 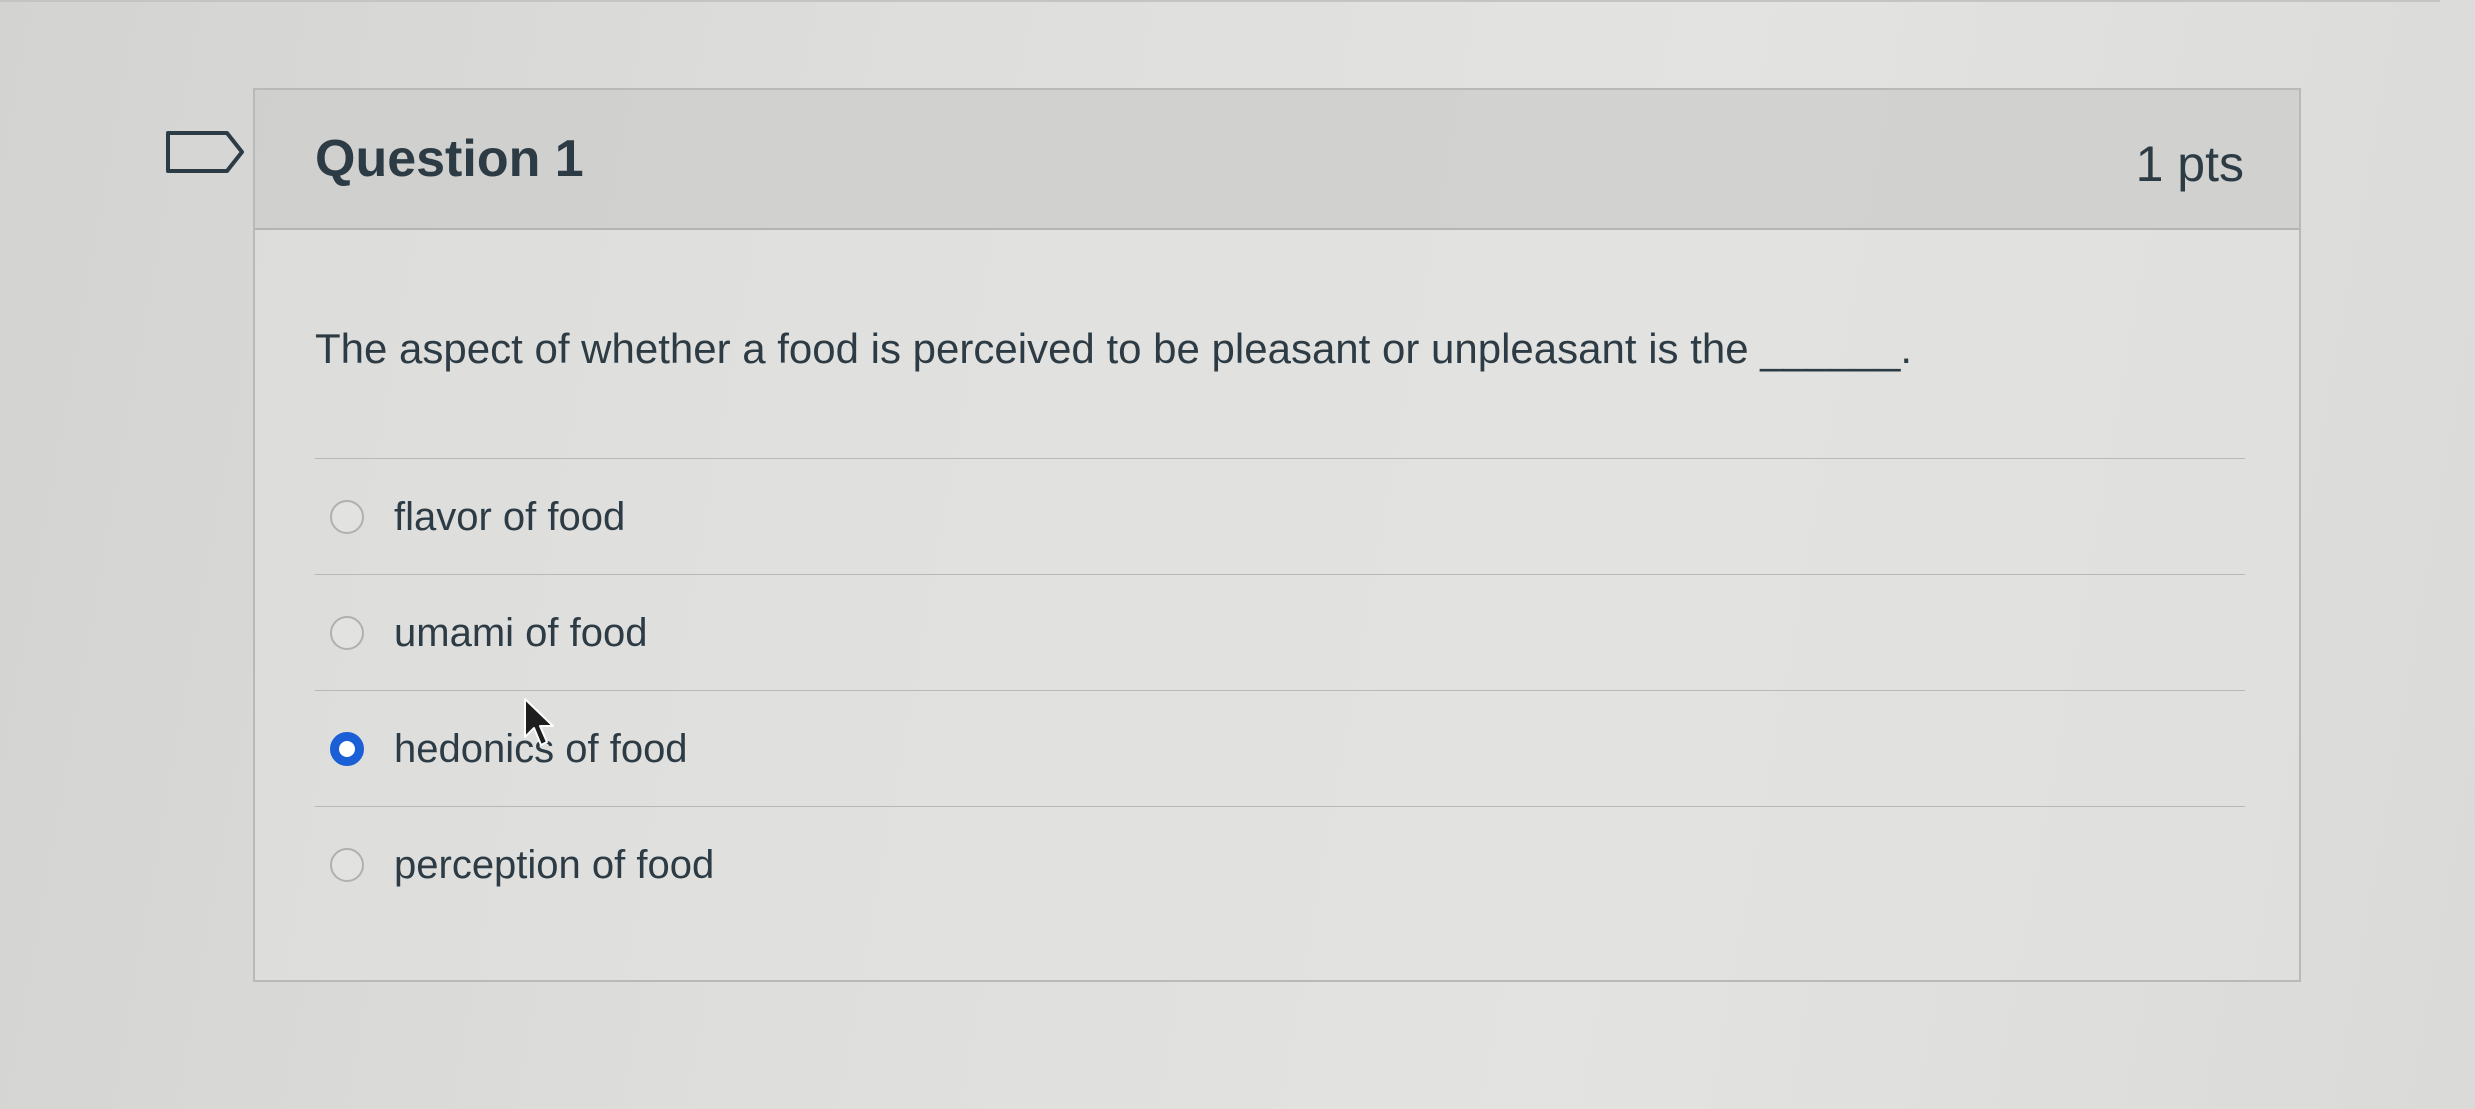 I want to click on flag-question-icon, so click(x=205, y=152).